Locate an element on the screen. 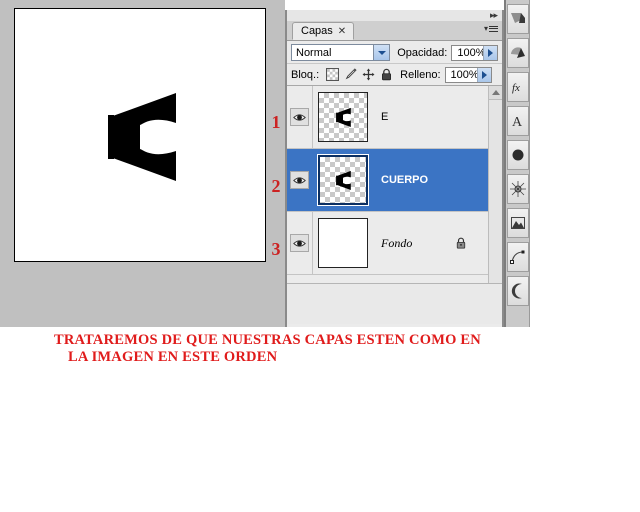 The height and width of the screenshot is (512, 640). opacity-value: 100% is located at coordinates (471, 52).